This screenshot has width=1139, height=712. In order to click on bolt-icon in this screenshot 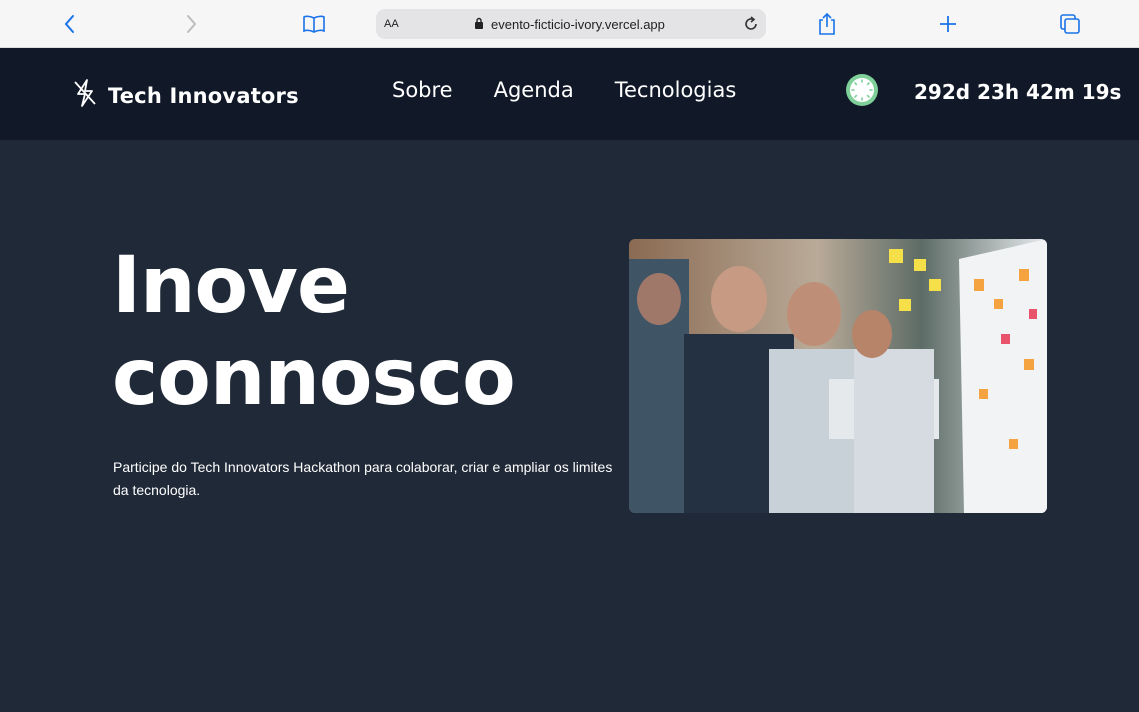, I will do `click(85, 95)`.